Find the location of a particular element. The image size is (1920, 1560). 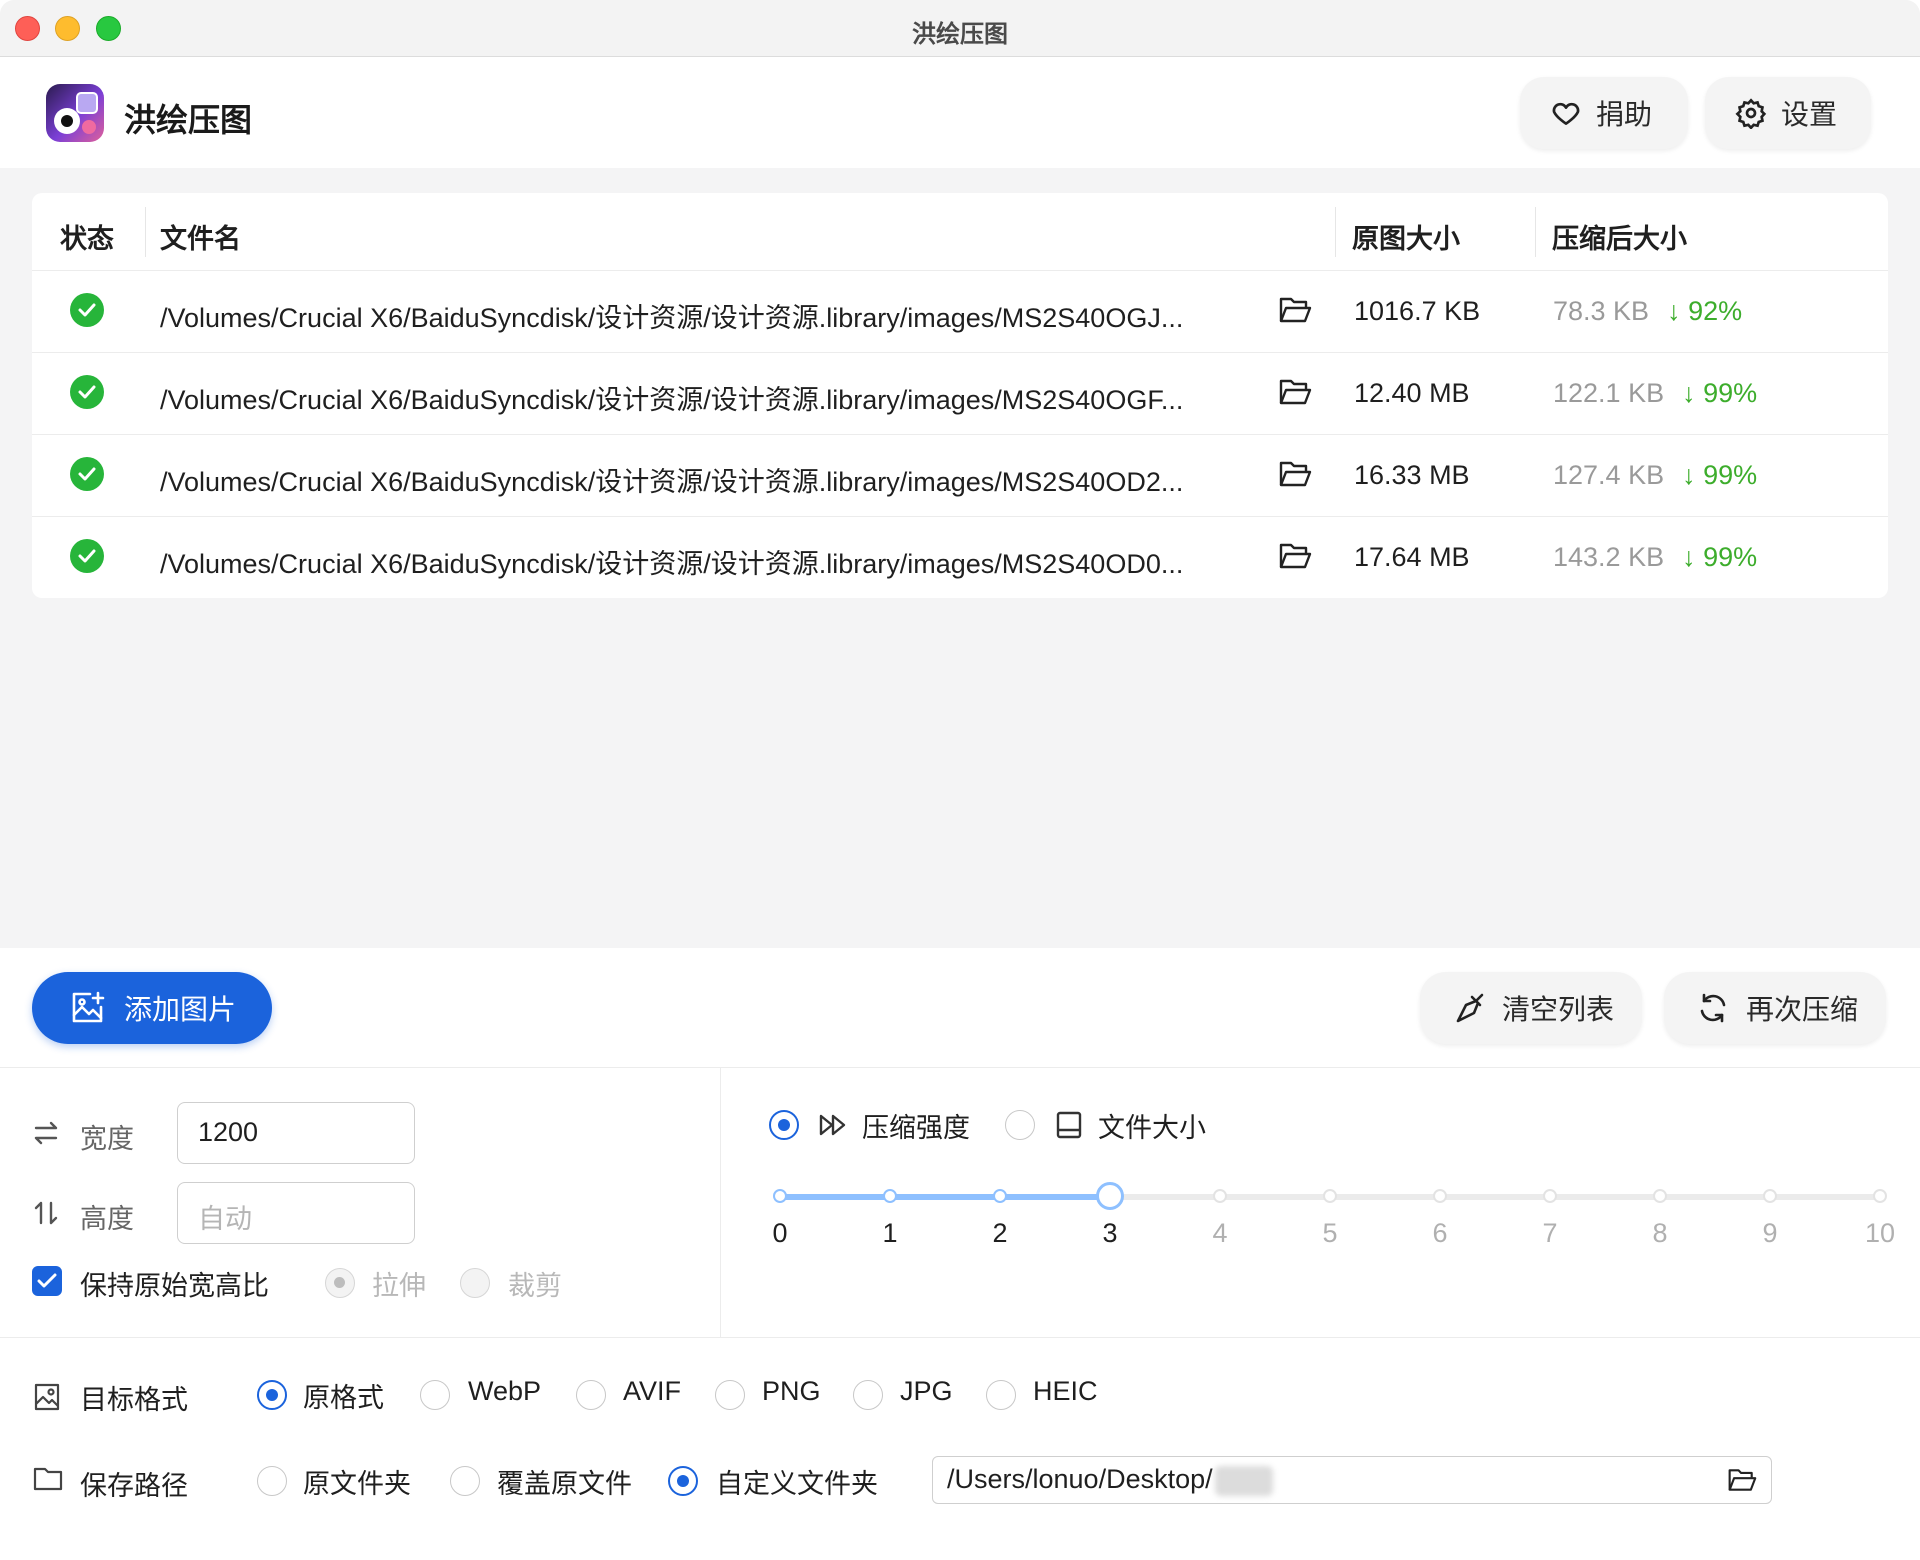

format-radio-heic is located at coordinates (1001, 1395).